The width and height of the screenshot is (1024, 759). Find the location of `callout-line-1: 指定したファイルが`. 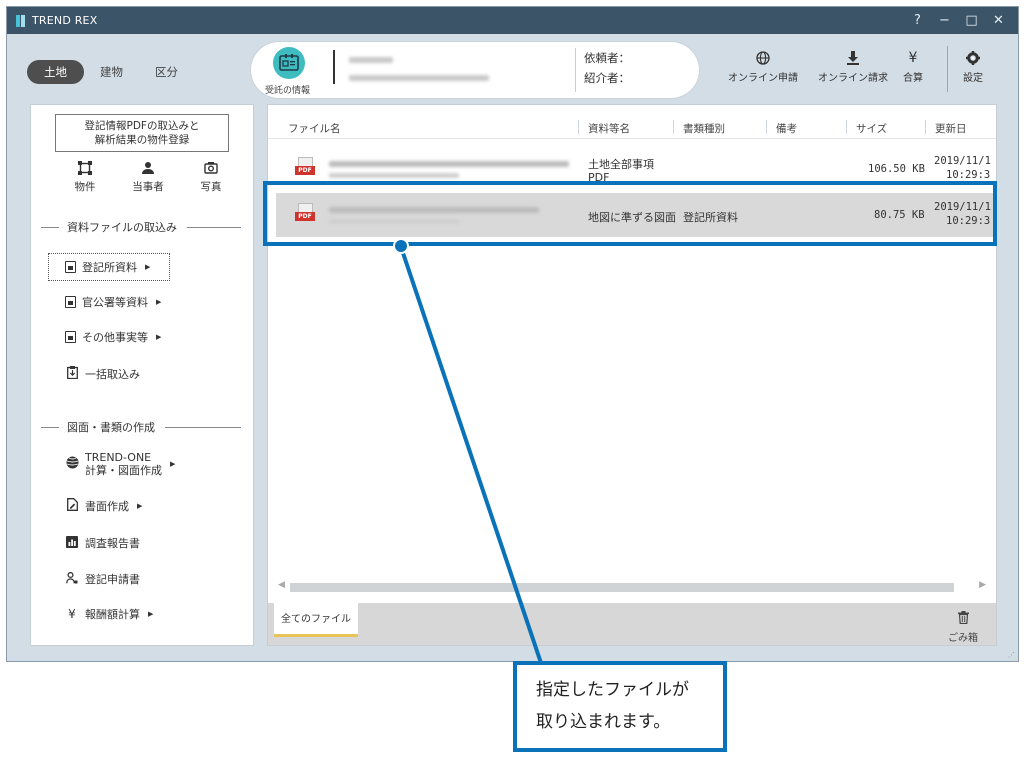

callout-line-1: 指定したファイルが is located at coordinates (612, 690).